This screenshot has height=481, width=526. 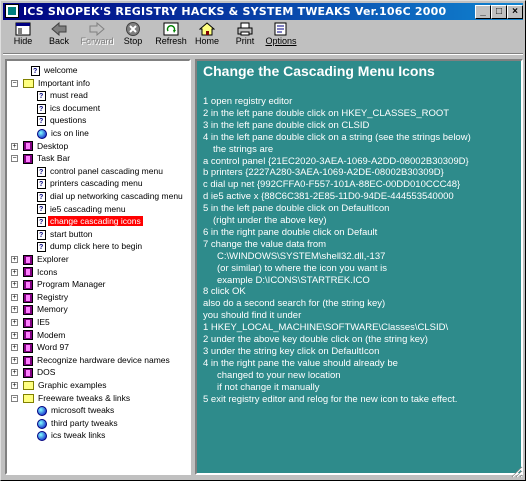 I want to click on refresh-icon, so click(x=171, y=29).